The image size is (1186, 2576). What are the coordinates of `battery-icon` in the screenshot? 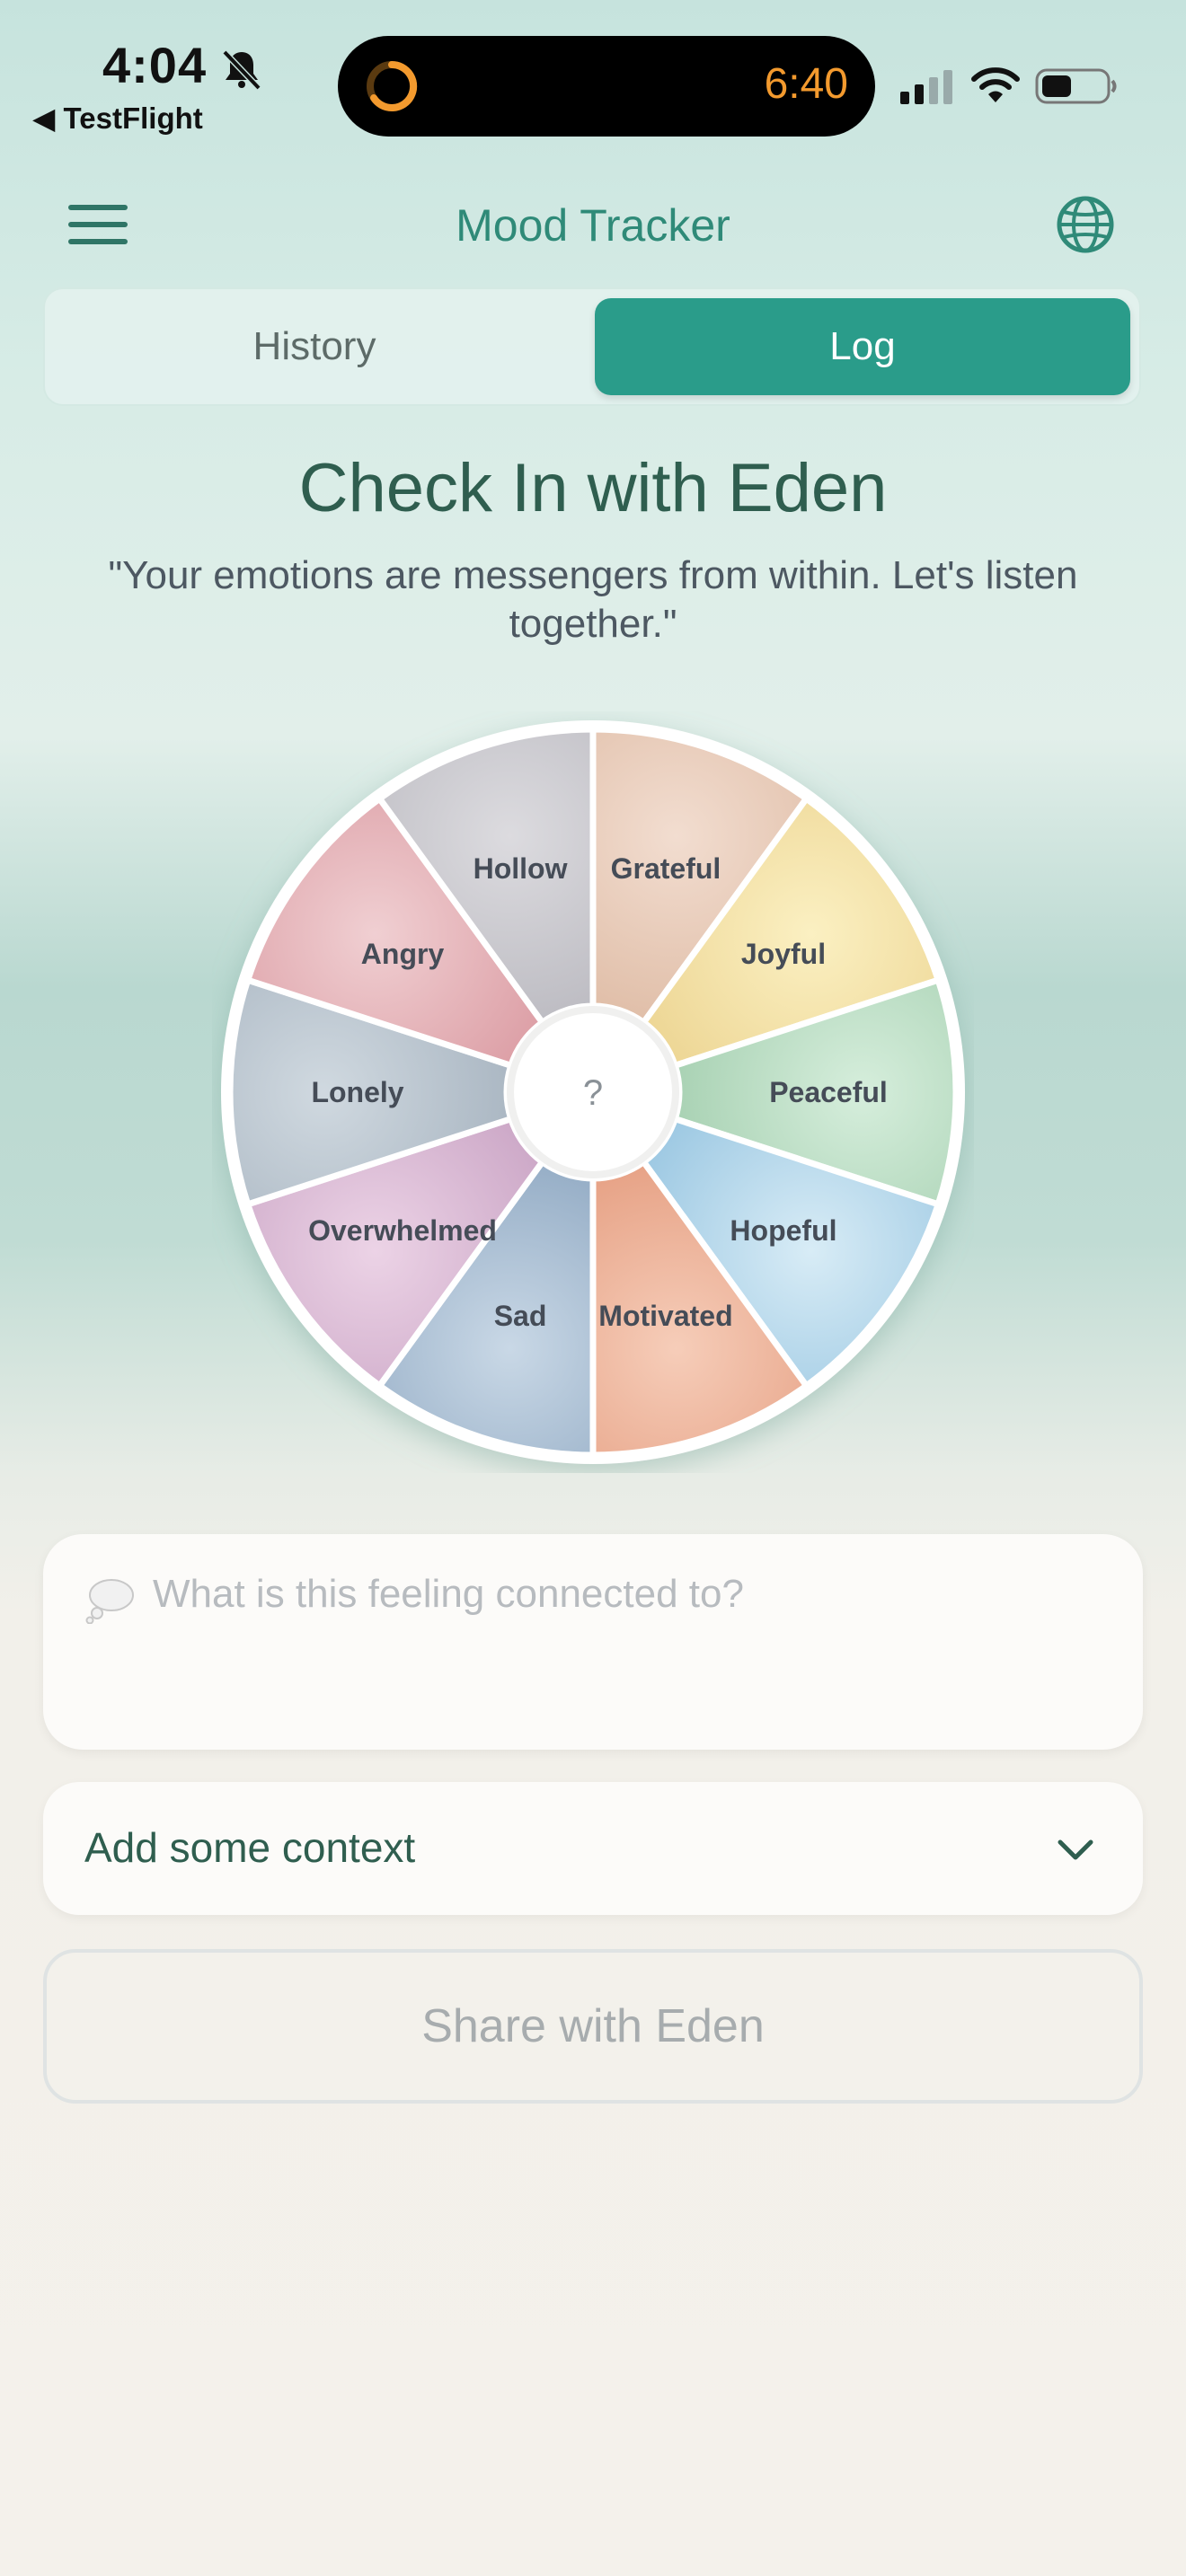 It's located at (1076, 86).